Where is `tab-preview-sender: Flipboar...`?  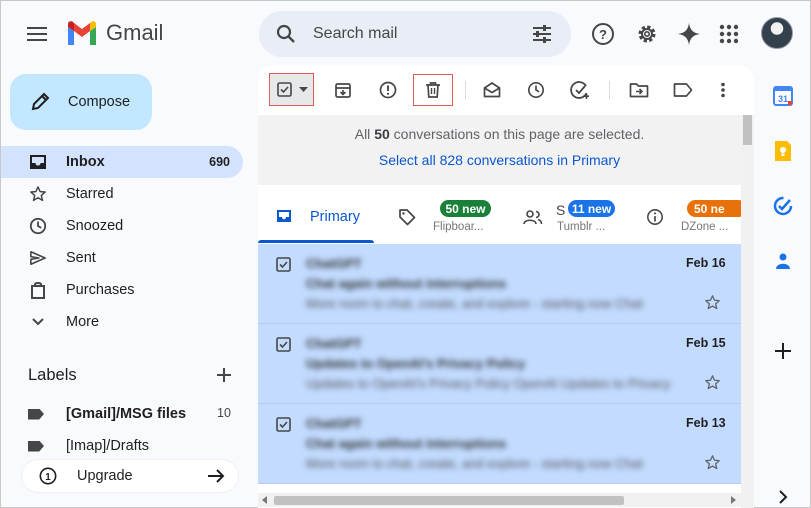
tab-preview-sender: Flipboar... is located at coordinates (458, 227).